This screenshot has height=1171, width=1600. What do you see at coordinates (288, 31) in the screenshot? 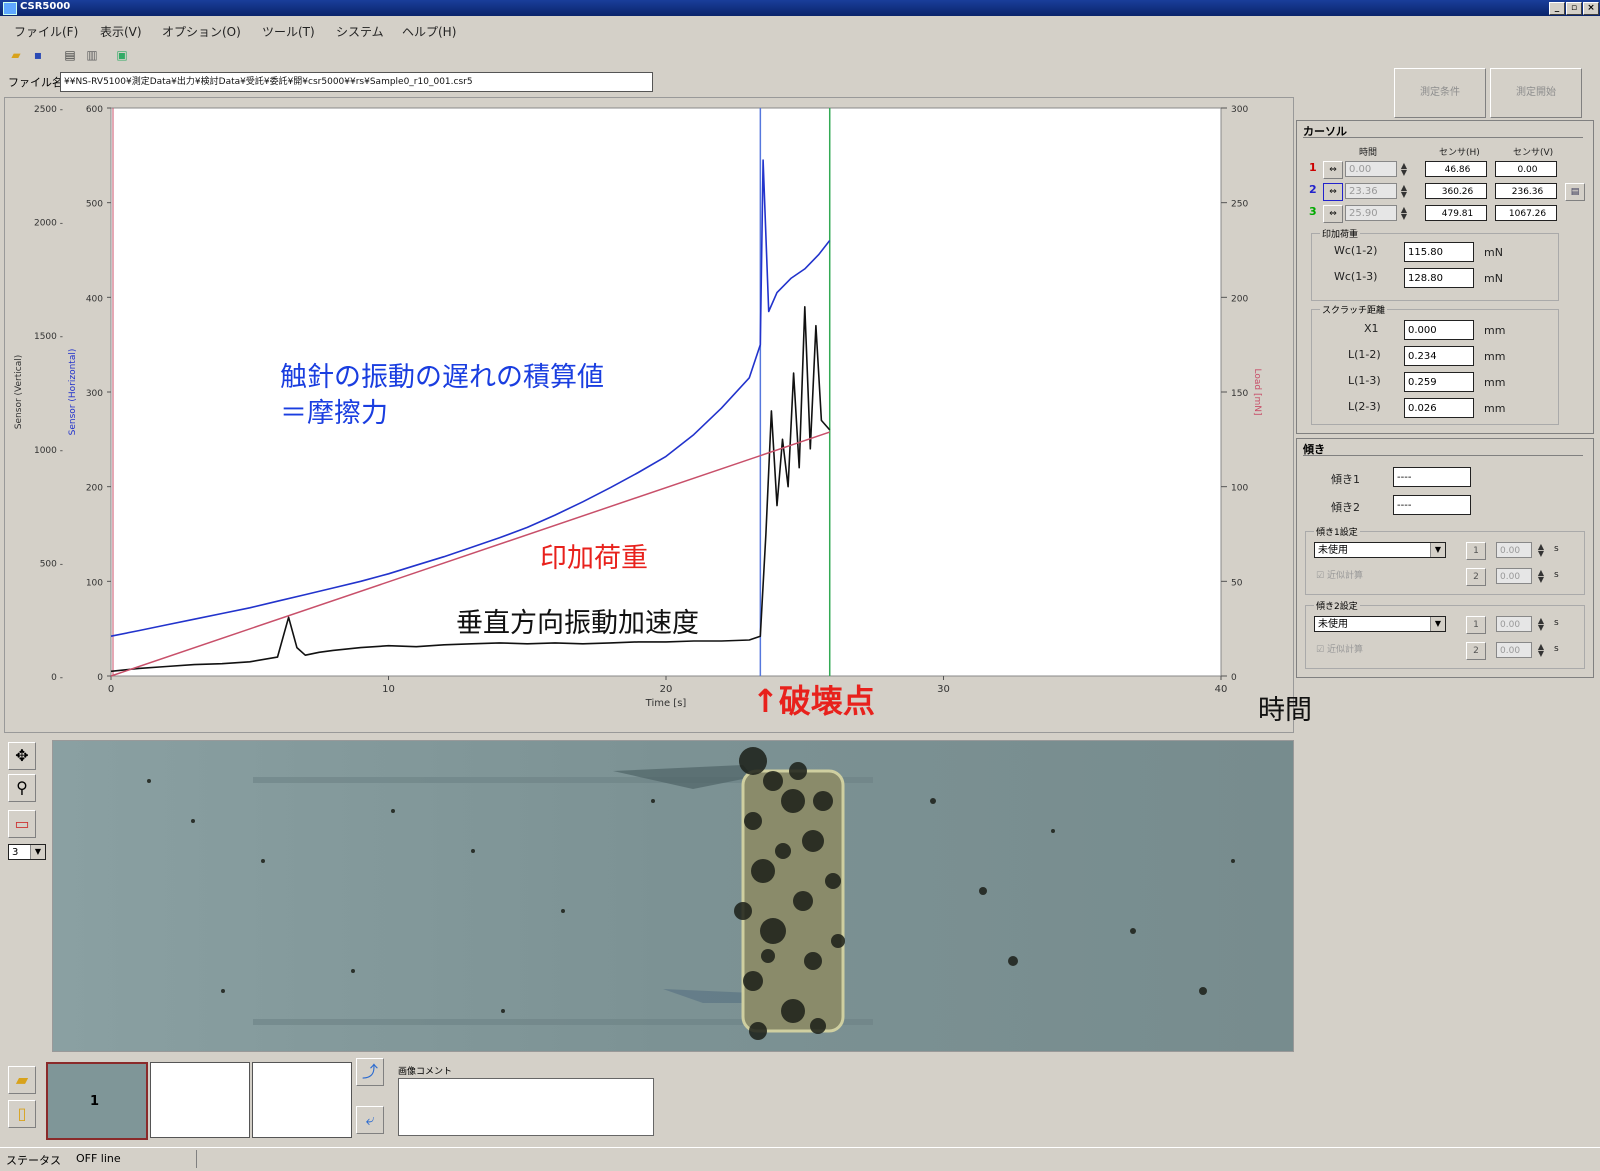
I see `menu-tools: ツール(T)` at bounding box center [288, 31].